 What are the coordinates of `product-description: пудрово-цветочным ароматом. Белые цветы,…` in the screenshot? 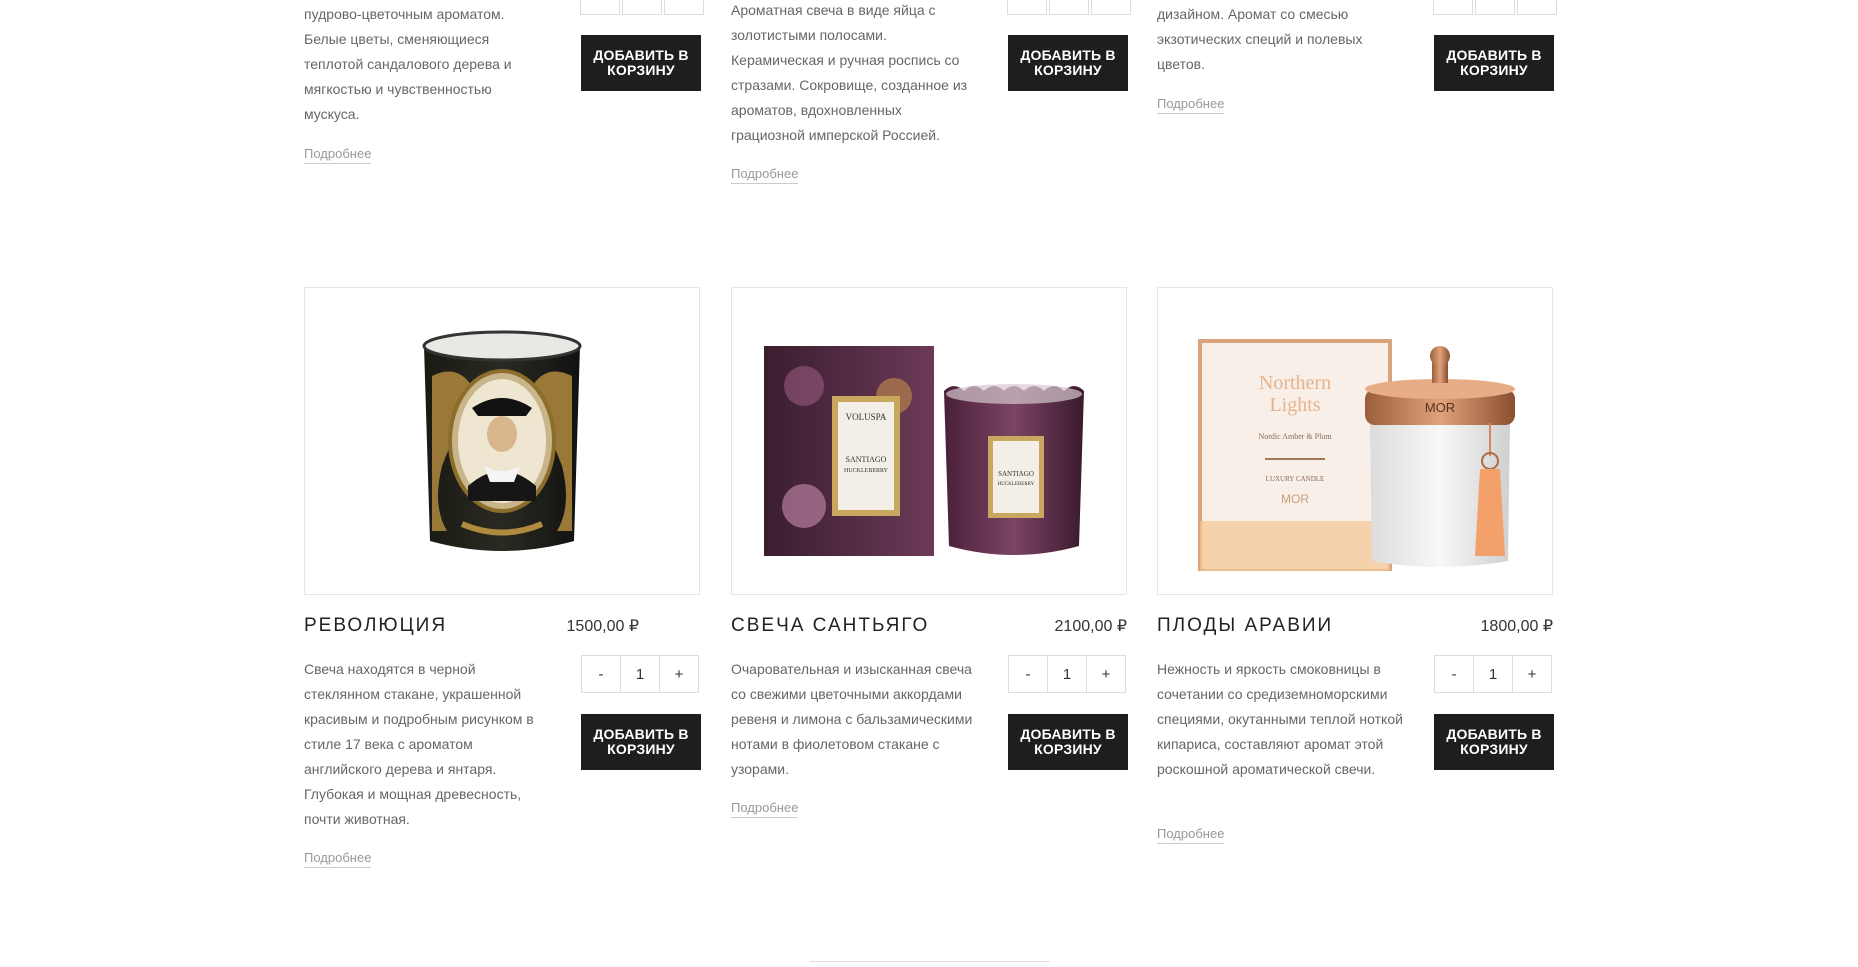 It's located at (408, 64).